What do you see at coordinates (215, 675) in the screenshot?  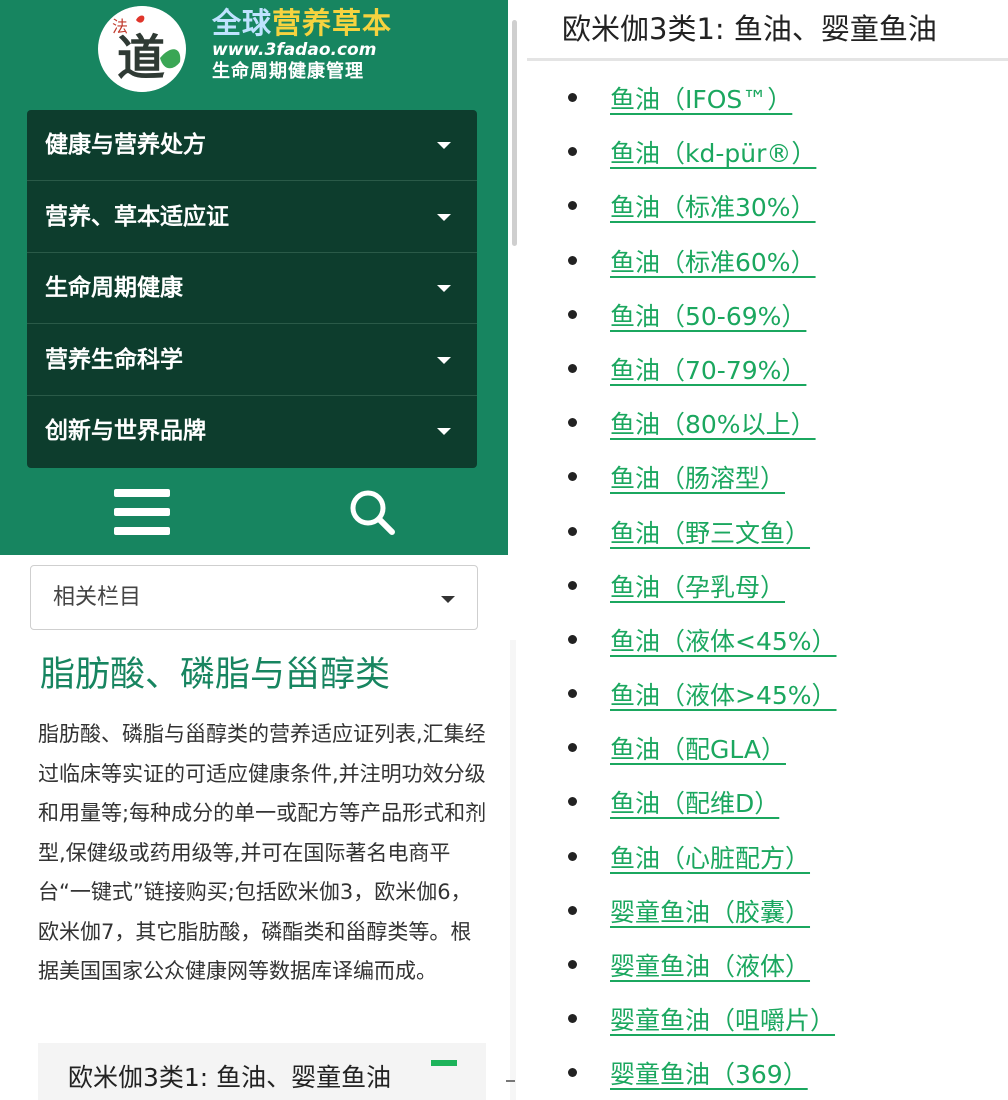 I see `section-title: 脂肪酸、磷脂与甾醇类` at bounding box center [215, 675].